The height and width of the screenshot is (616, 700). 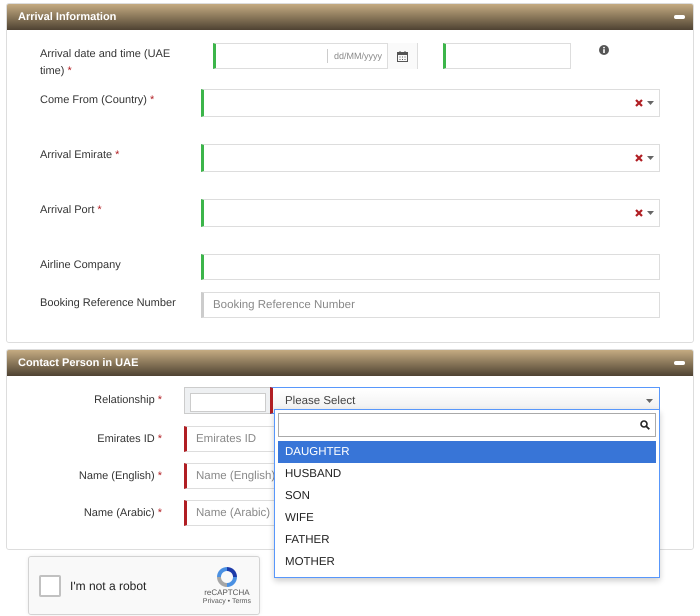 I want to click on info-icon, so click(x=604, y=50).